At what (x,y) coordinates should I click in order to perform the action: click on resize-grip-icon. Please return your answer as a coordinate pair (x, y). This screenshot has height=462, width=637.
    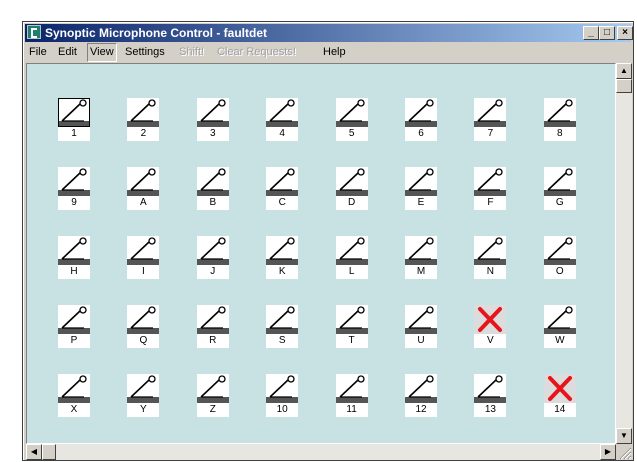
    Looking at the image, I should click on (624, 452).